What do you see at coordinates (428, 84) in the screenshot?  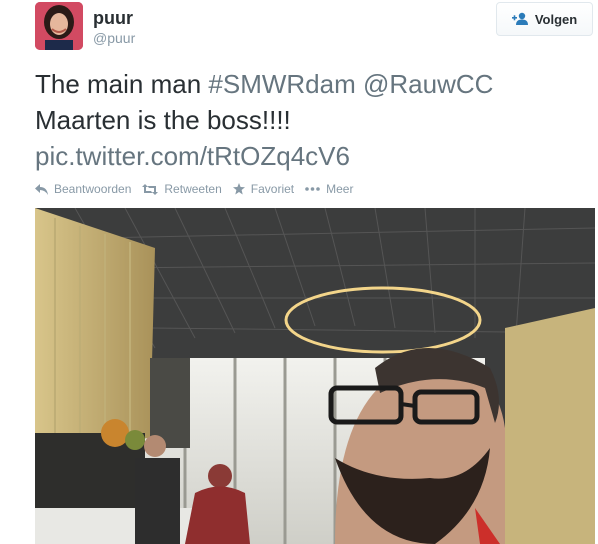 I see `mention-link: @RauwCC` at bounding box center [428, 84].